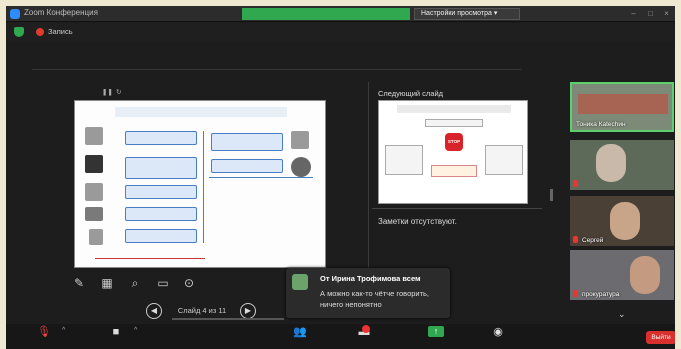 Image resolution: width=681 pixels, height=349 pixels. Describe the element at coordinates (189, 283) in the screenshot. I see `more-options-icon: ⊙` at that location.